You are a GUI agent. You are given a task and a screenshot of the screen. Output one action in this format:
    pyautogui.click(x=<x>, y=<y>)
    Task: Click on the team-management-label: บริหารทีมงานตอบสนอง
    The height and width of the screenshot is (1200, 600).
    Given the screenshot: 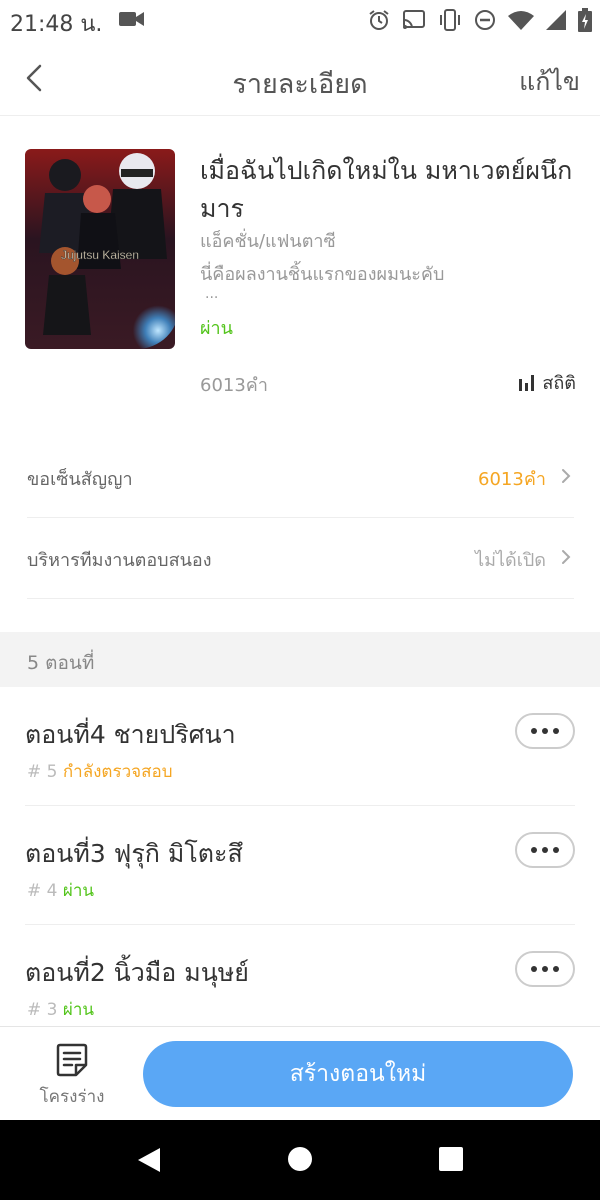 What is the action you would take?
    pyautogui.click(x=119, y=560)
    